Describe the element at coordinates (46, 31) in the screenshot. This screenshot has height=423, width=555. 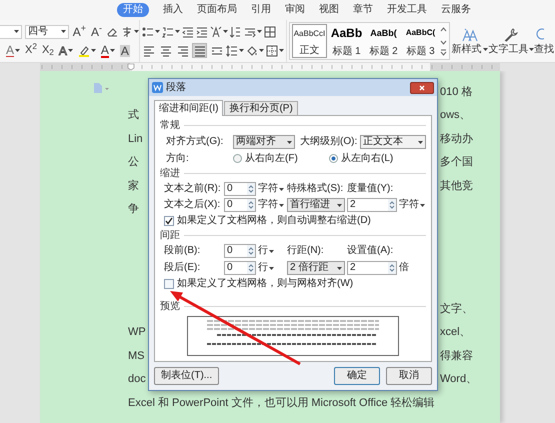
I see `font-size-field: 四号` at that location.